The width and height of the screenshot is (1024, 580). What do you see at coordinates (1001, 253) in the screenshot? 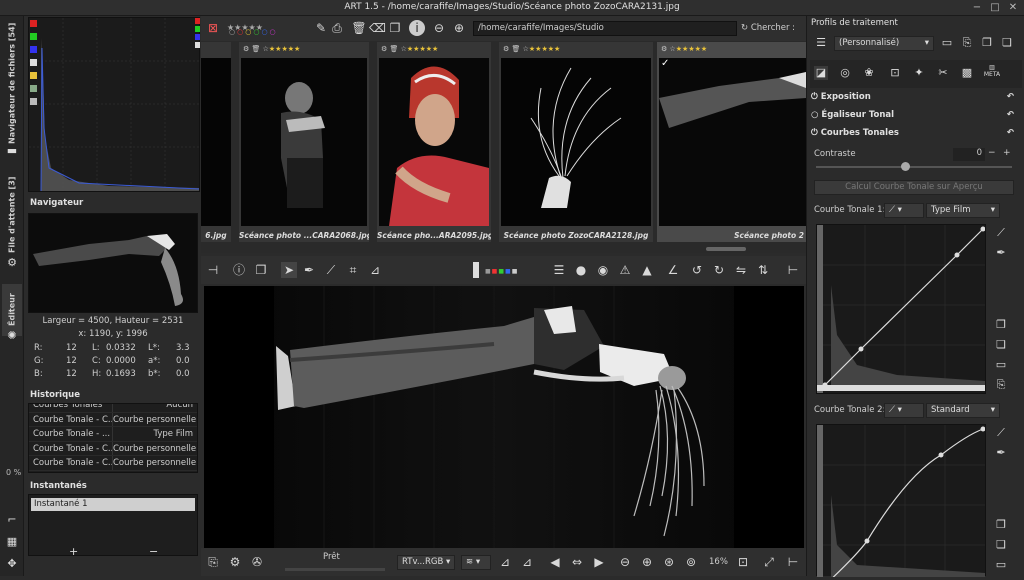
I see `curve-picker-icon: ✒` at bounding box center [1001, 253].